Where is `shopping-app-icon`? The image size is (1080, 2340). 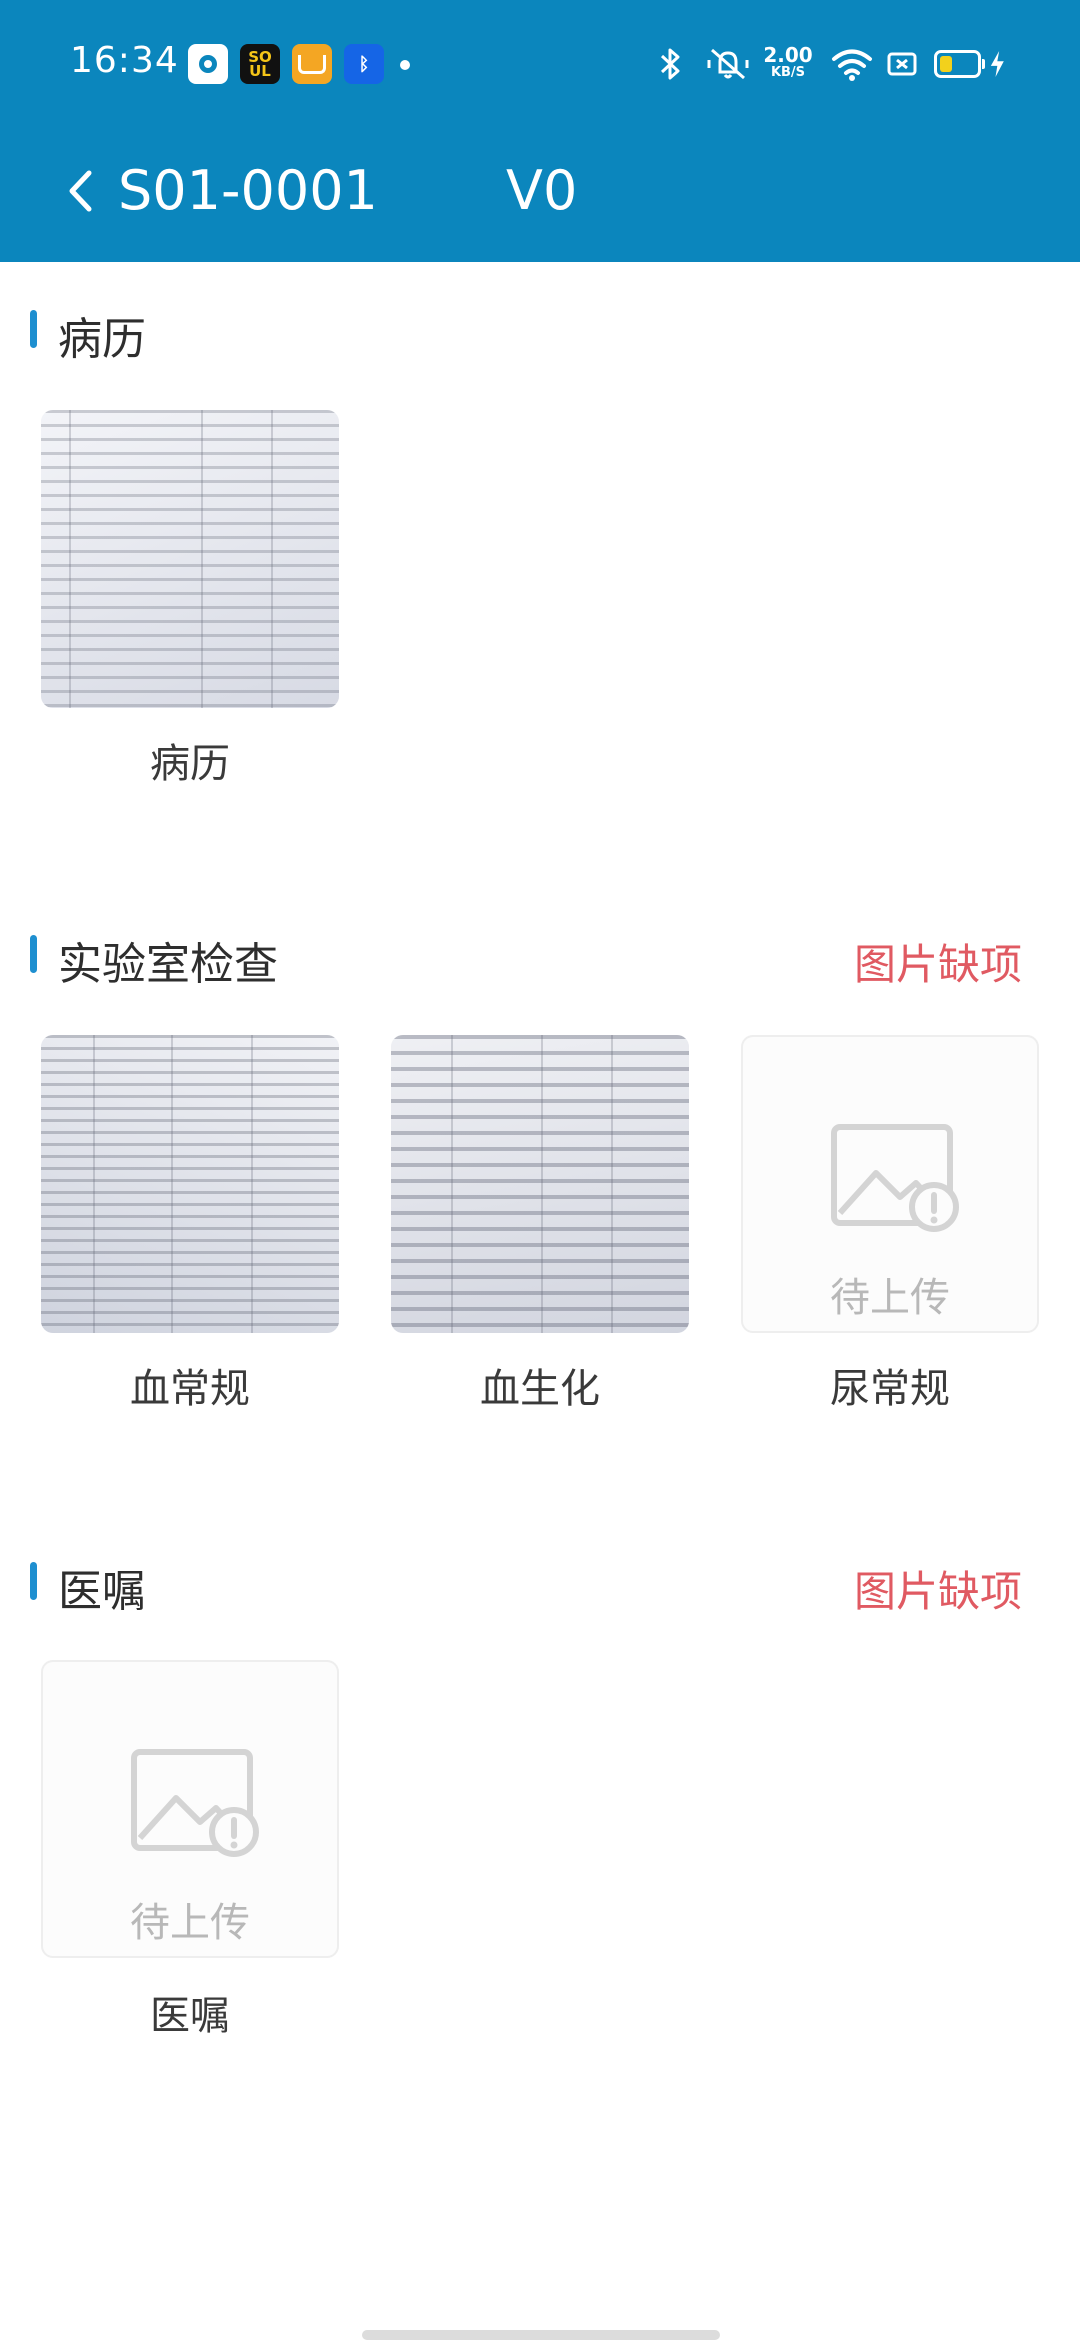
shopping-app-icon is located at coordinates (312, 64).